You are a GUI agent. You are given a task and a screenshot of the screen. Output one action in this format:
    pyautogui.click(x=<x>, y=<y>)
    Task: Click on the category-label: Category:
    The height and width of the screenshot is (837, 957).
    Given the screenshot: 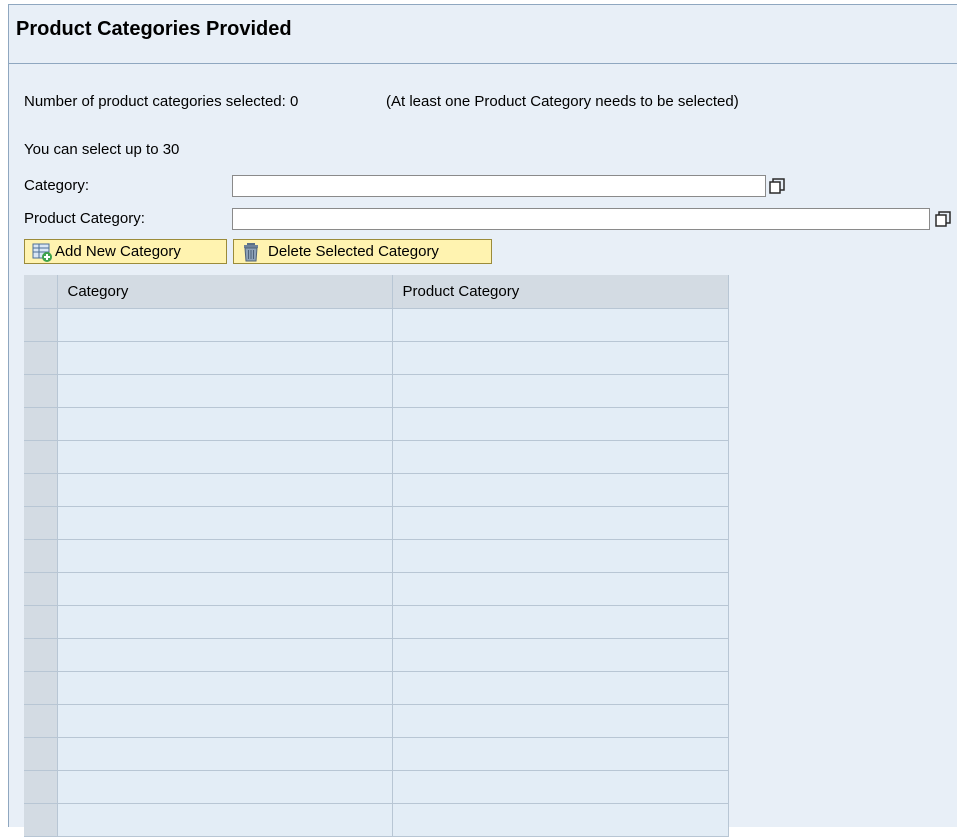 What is the action you would take?
    pyautogui.click(x=57, y=185)
    